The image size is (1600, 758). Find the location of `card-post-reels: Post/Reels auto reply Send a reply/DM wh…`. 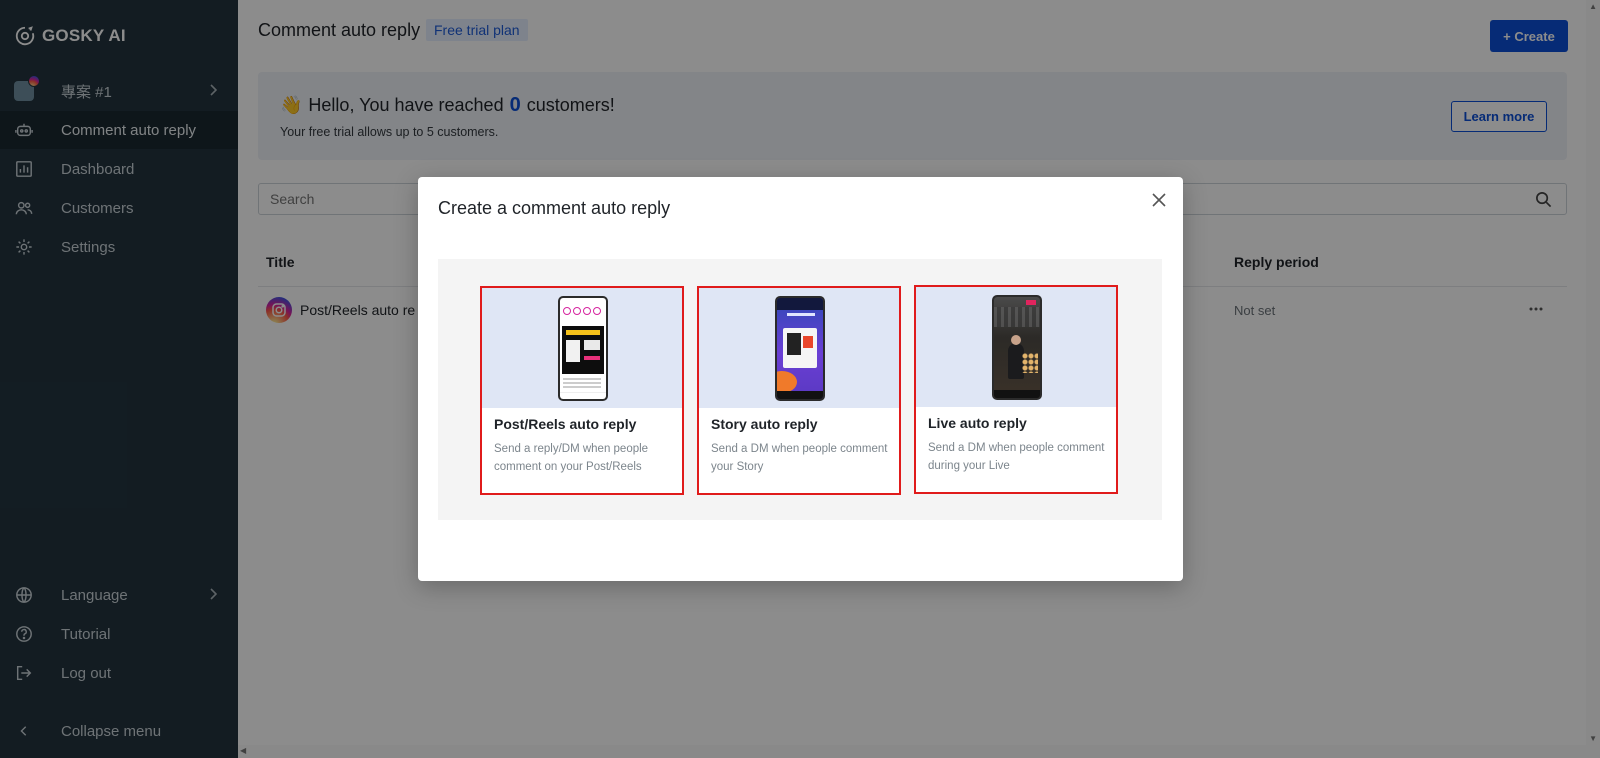

card-post-reels: Post/Reels auto reply Send a reply/DM wh… is located at coordinates (582, 390).